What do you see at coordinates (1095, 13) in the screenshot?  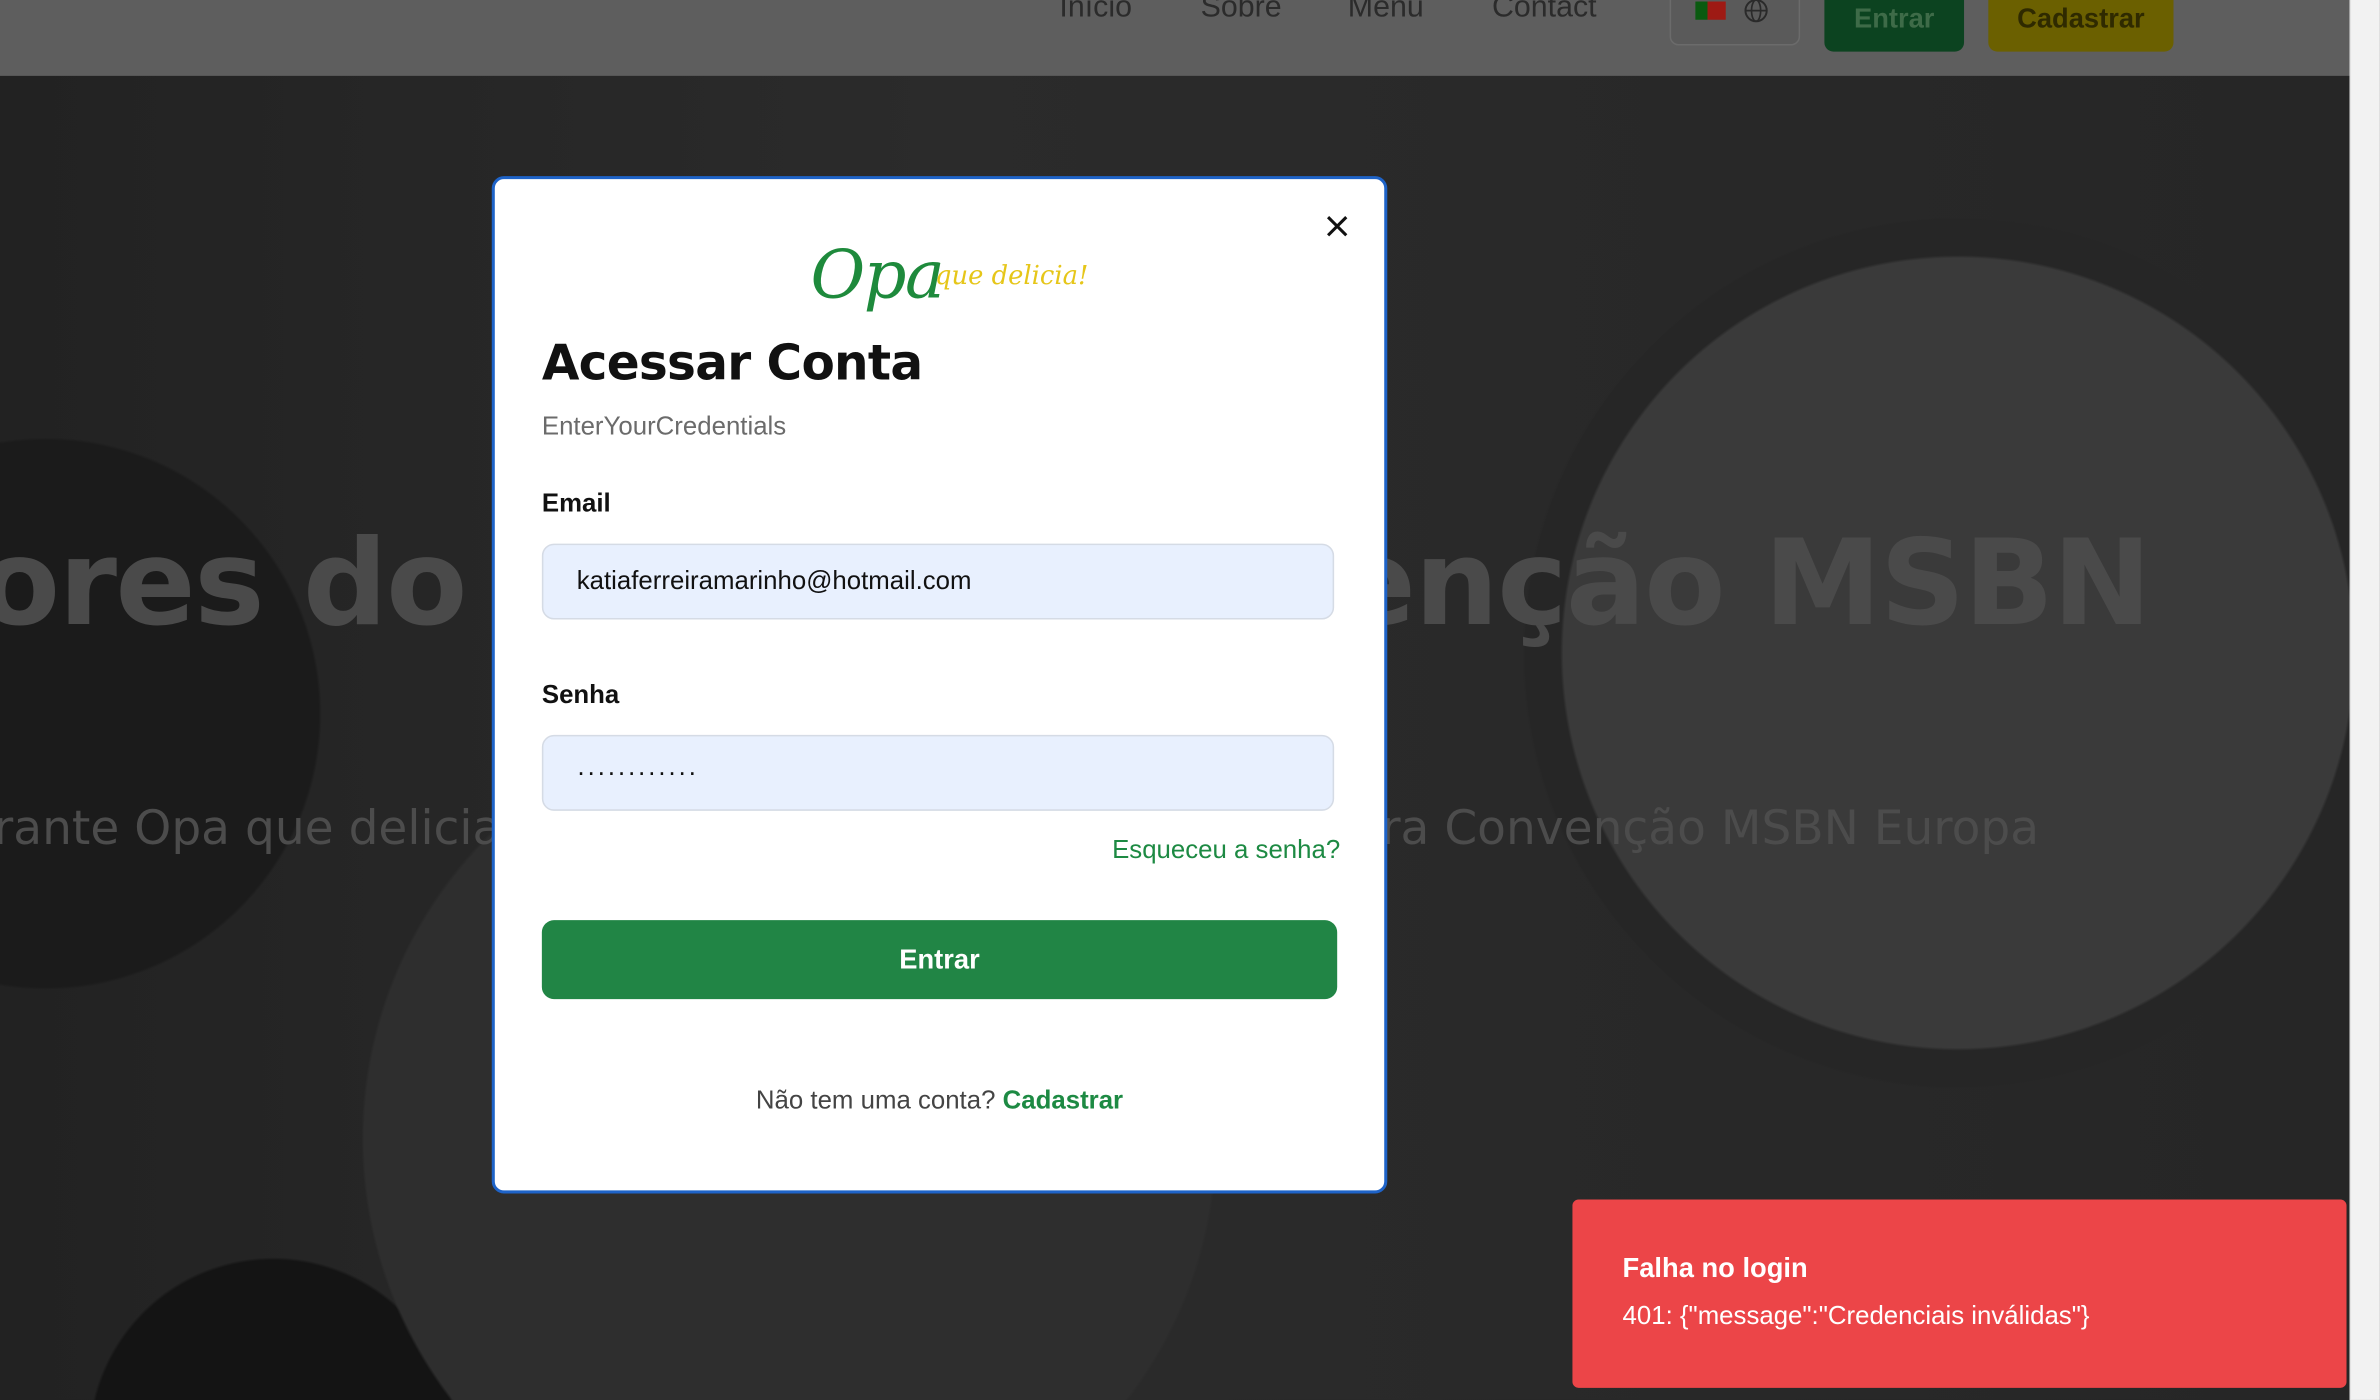 I see `nav-link-inicio: Início` at bounding box center [1095, 13].